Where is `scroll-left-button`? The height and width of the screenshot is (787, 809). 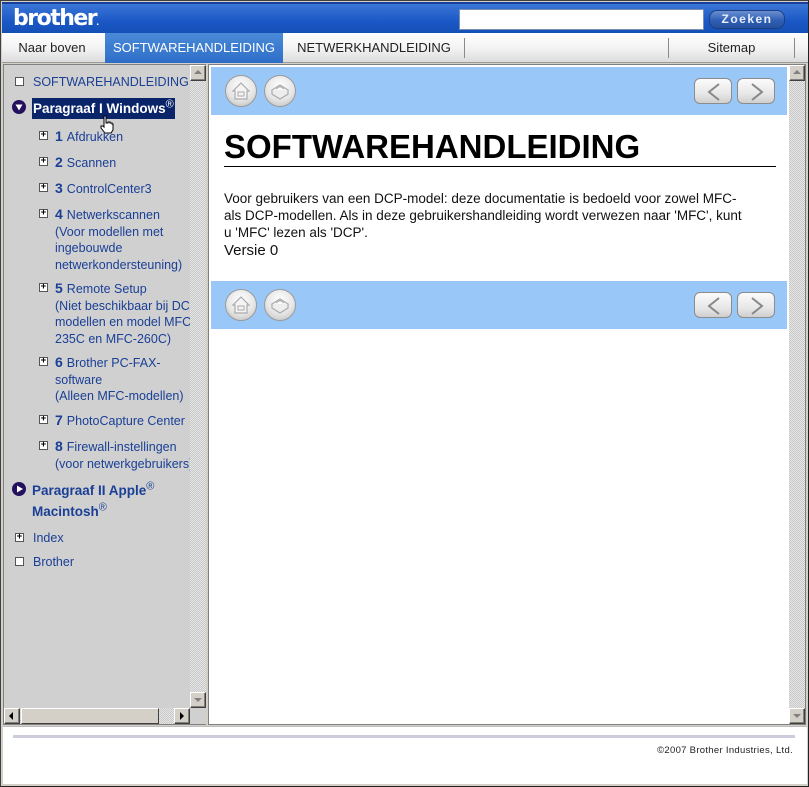 scroll-left-button is located at coordinates (12, 716).